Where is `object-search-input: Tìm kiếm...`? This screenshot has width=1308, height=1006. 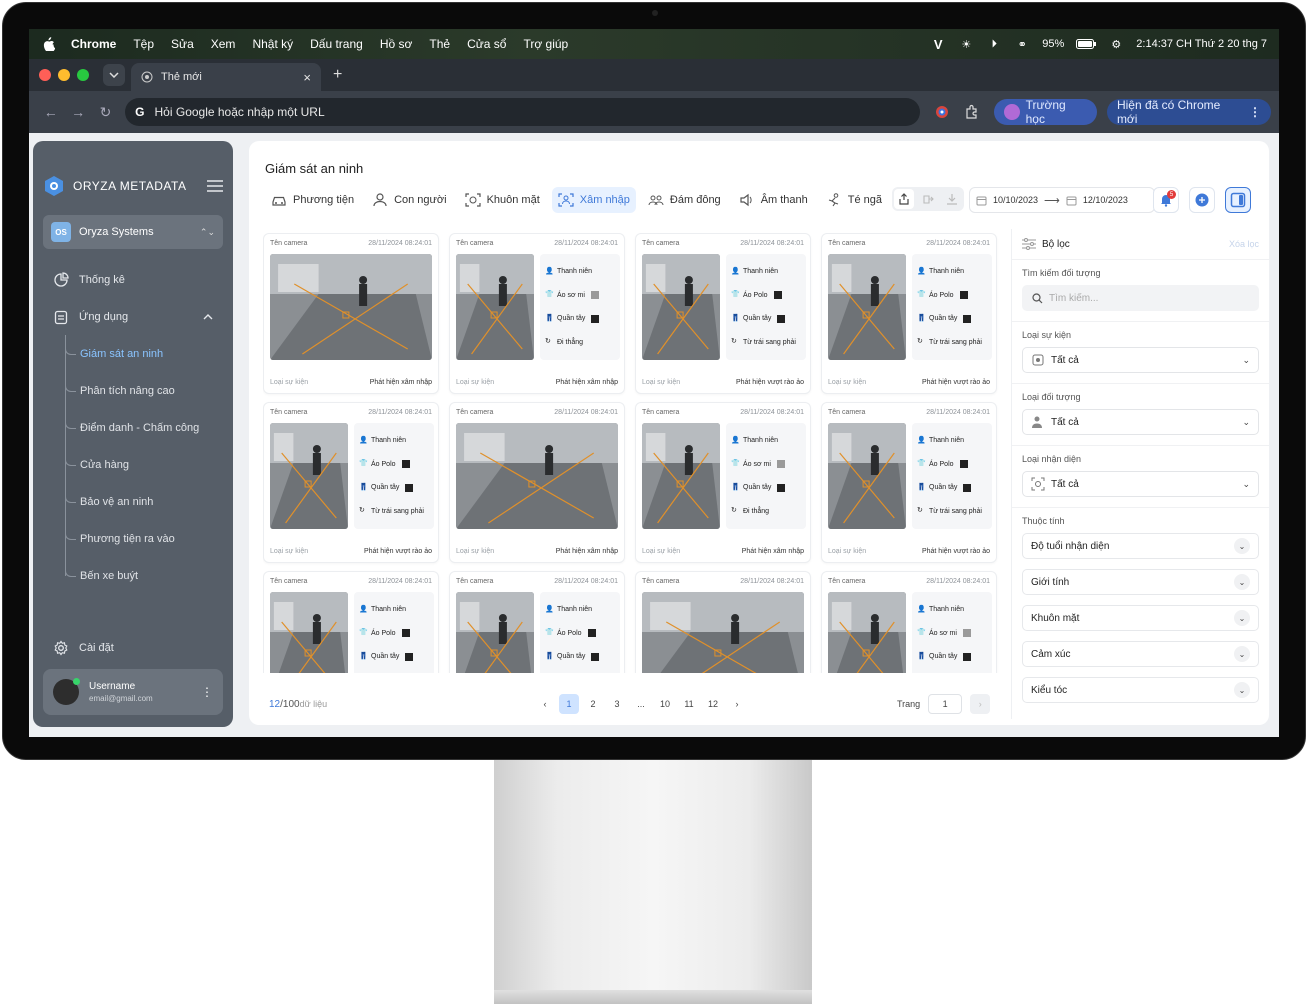 object-search-input: Tìm kiếm... is located at coordinates (1140, 298).